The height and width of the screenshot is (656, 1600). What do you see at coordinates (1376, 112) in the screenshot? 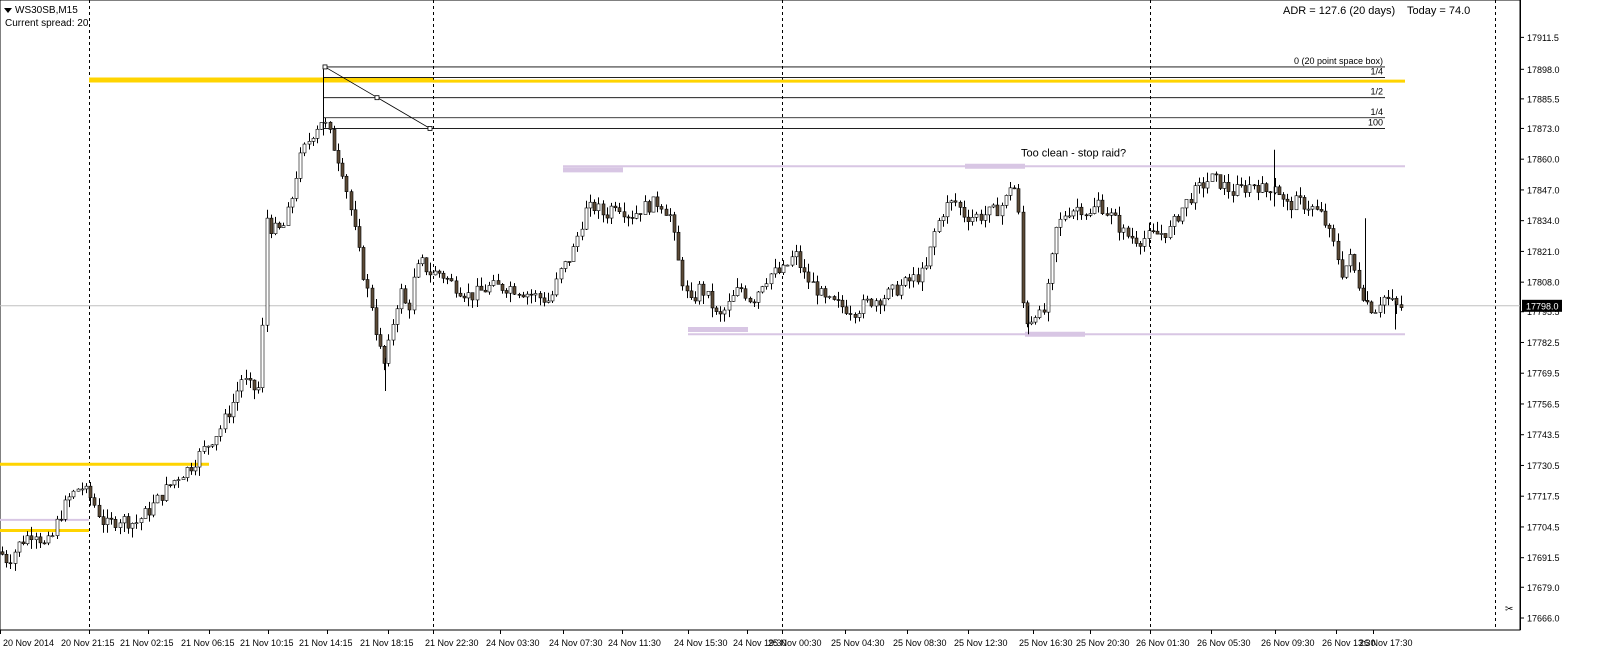
I see `fib-level-label: 1/4` at bounding box center [1376, 112].